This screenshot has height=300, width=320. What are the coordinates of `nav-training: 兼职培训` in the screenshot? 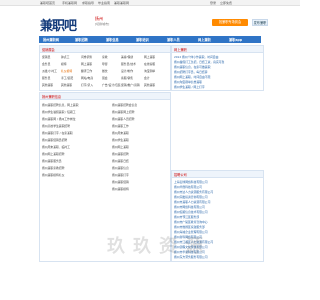 It's located at (142, 39).